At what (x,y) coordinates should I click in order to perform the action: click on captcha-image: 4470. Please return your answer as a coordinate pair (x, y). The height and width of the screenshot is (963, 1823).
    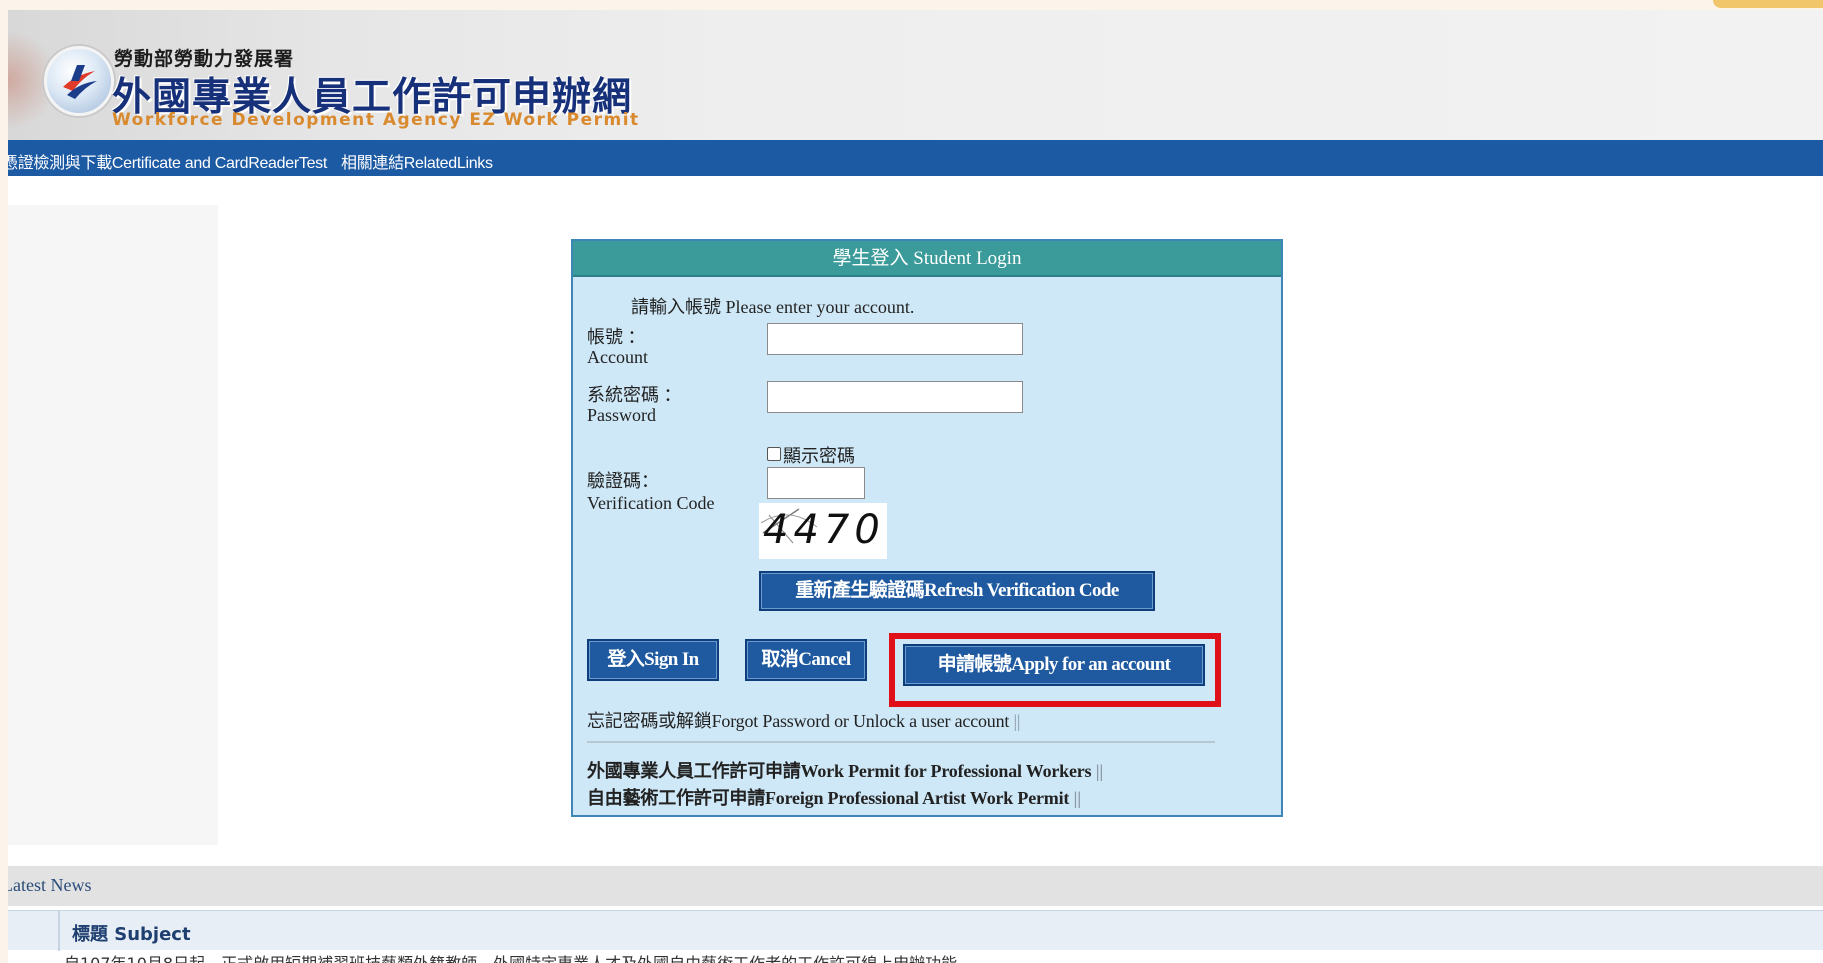
    Looking at the image, I should click on (823, 531).